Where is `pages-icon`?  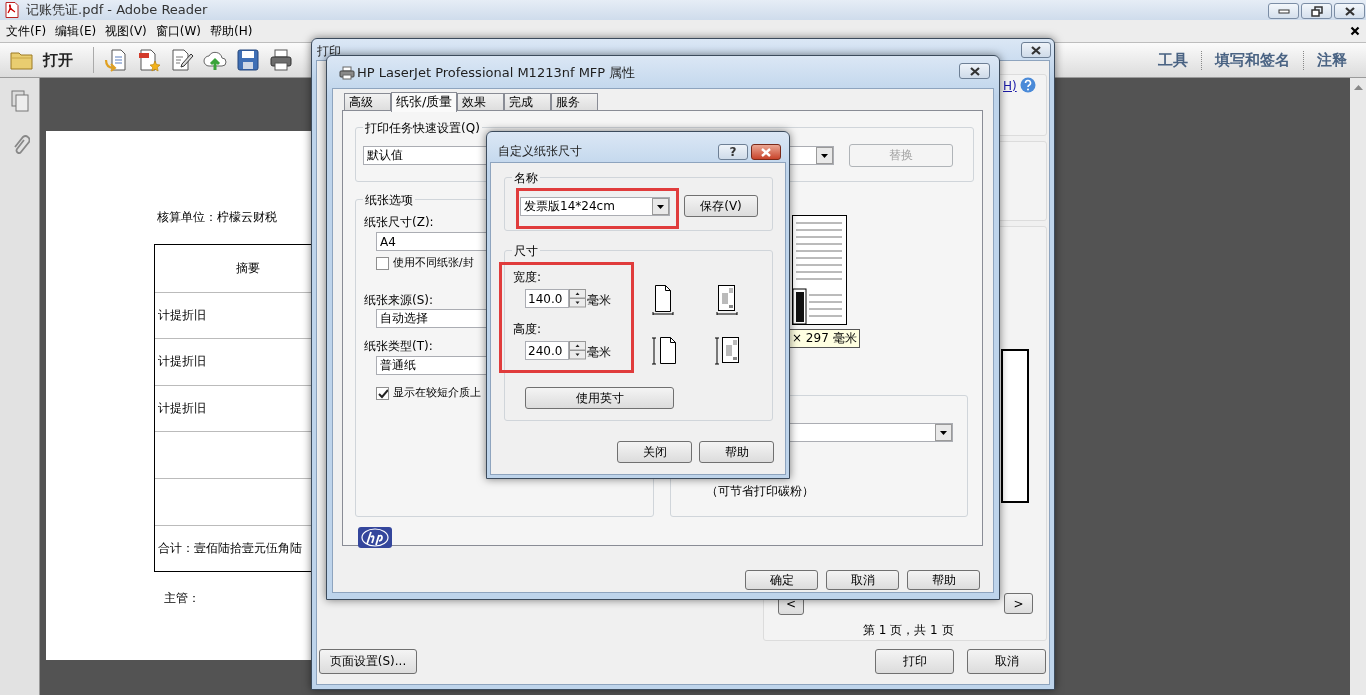
pages-icon is located at coordinates (19, 101).